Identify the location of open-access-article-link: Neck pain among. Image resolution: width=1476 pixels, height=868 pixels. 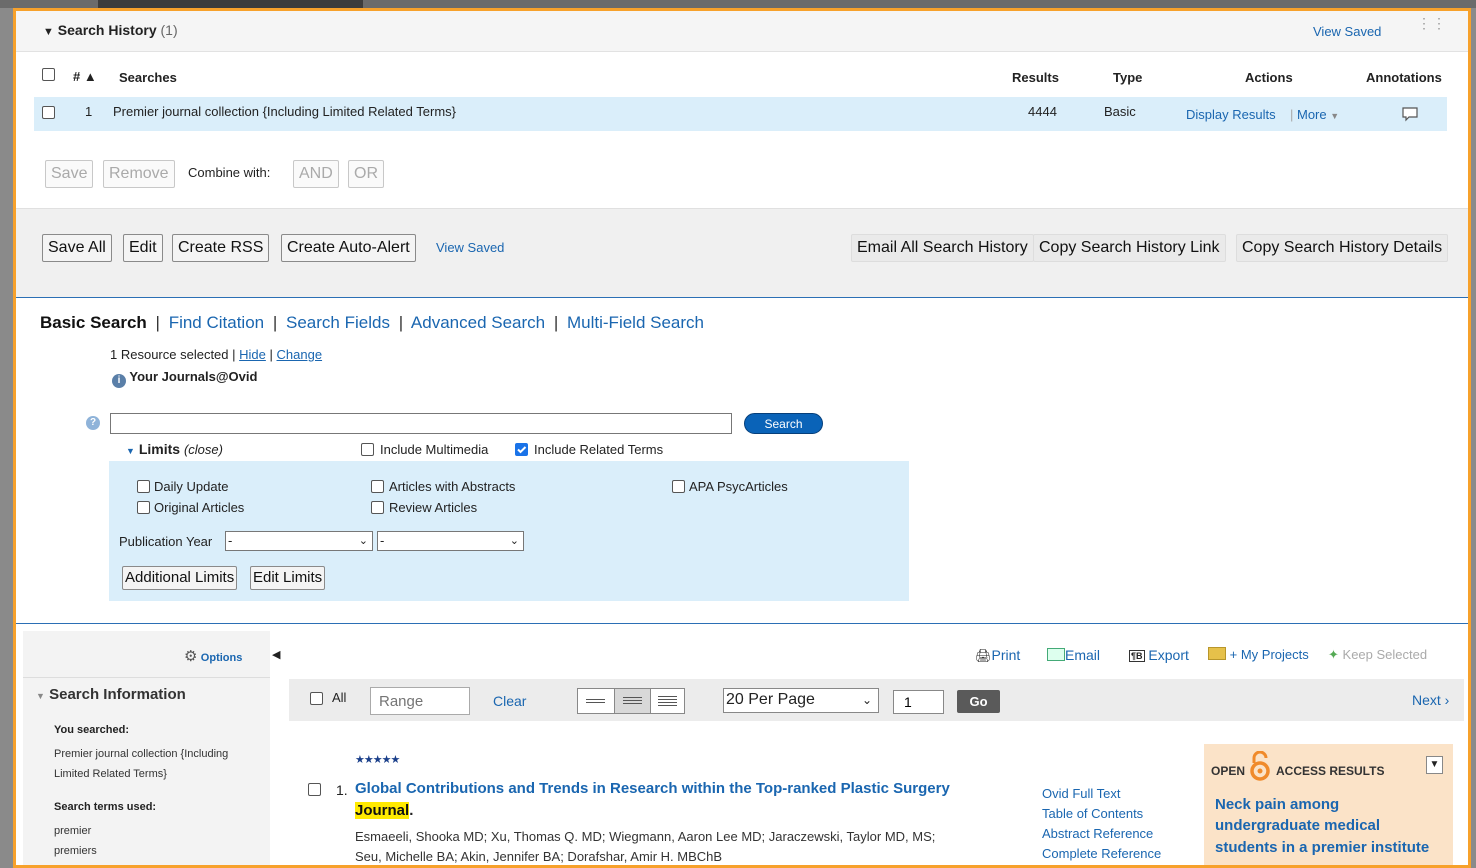
(1277, 804).